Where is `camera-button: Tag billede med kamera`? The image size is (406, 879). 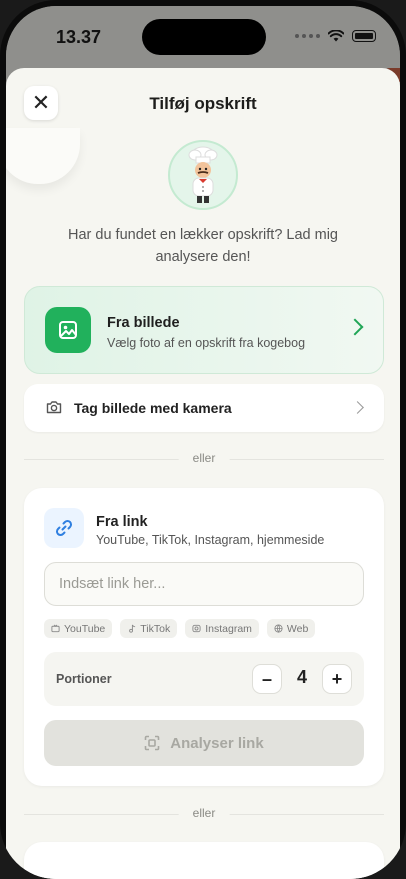
camera-button: Tag billede med kamera is located at coordinates (204, 408).